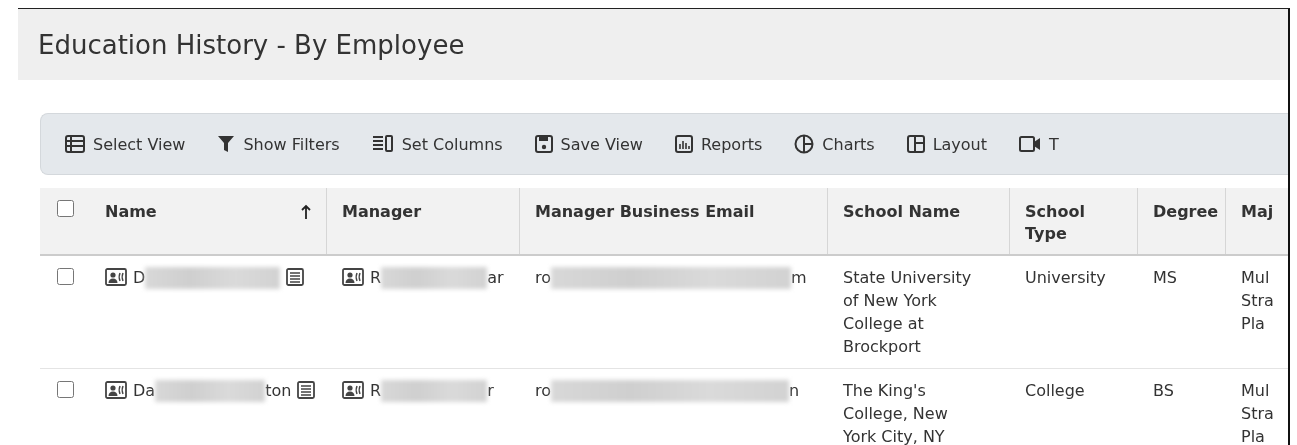  What do you see at coordinates (896, 412) in the screenshot?
I see `table-cell-text: The King's College, New York City, NY` at bounding box center [896, 412].